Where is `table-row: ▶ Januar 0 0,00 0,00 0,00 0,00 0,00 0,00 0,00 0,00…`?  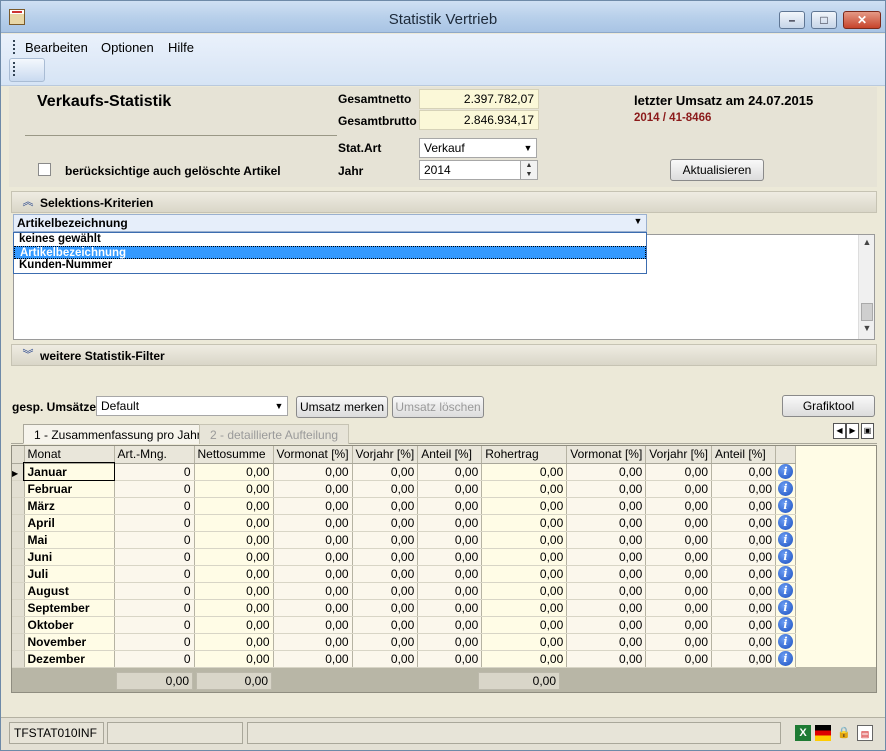
table-row: ▶ Januar 0 0,00 0,00 0,00 0,00 0,00 0,00 0,00 0,00… is located at coordinates (404, 471).